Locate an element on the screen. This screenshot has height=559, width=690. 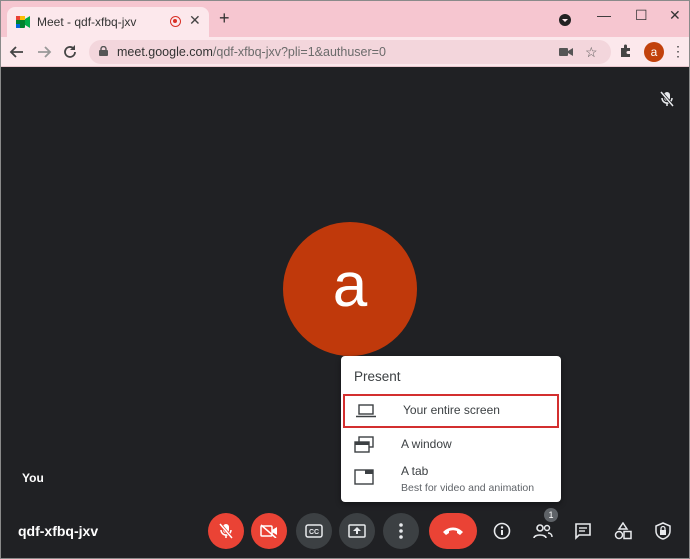
captions-button: CC is located at coordinates (314, 531).